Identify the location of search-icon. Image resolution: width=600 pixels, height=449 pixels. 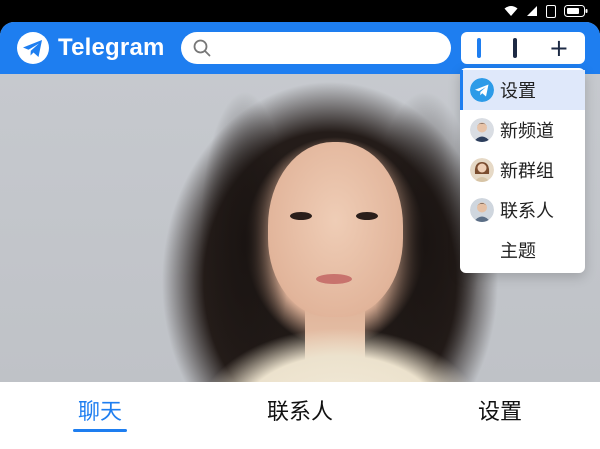
(202, 48).